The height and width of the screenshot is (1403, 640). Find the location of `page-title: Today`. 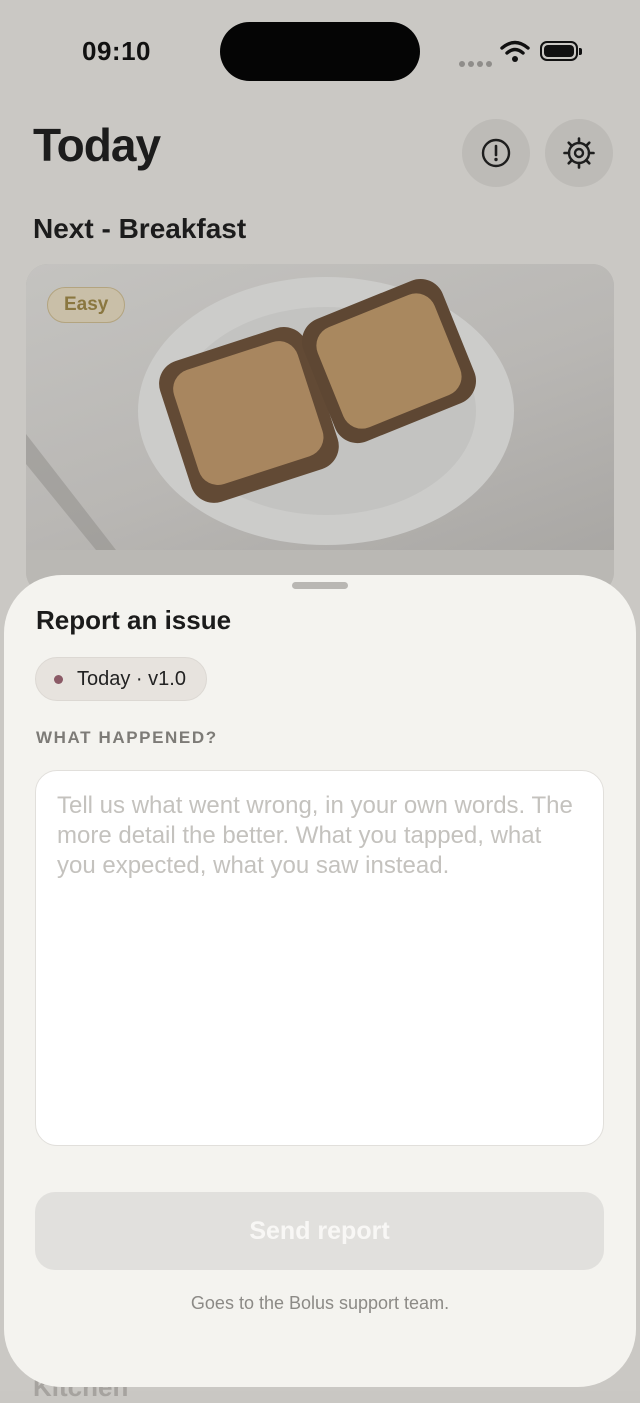

page-title: Today is located at coordinates (97, 145).